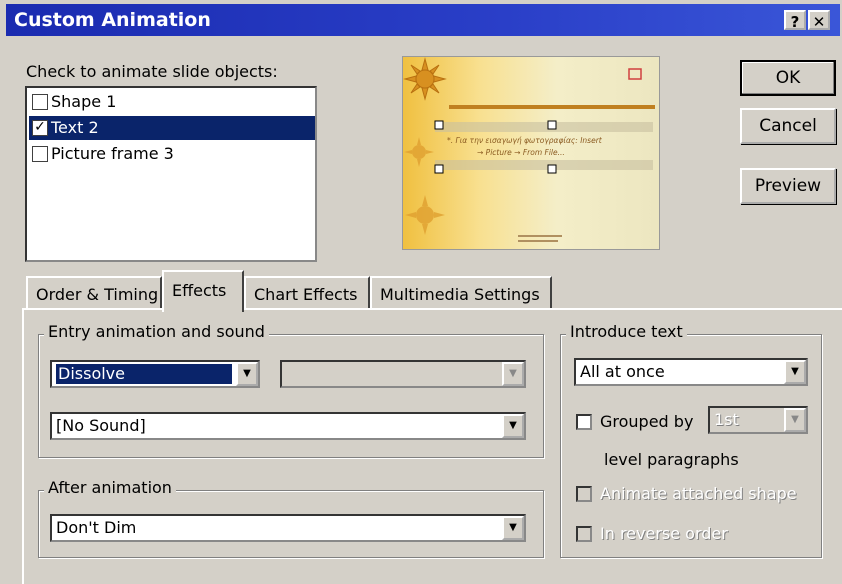 This screenshot has width=842, height=584. I want to click on level-paragraphs-label: level paragraphs, so click(671, 459).